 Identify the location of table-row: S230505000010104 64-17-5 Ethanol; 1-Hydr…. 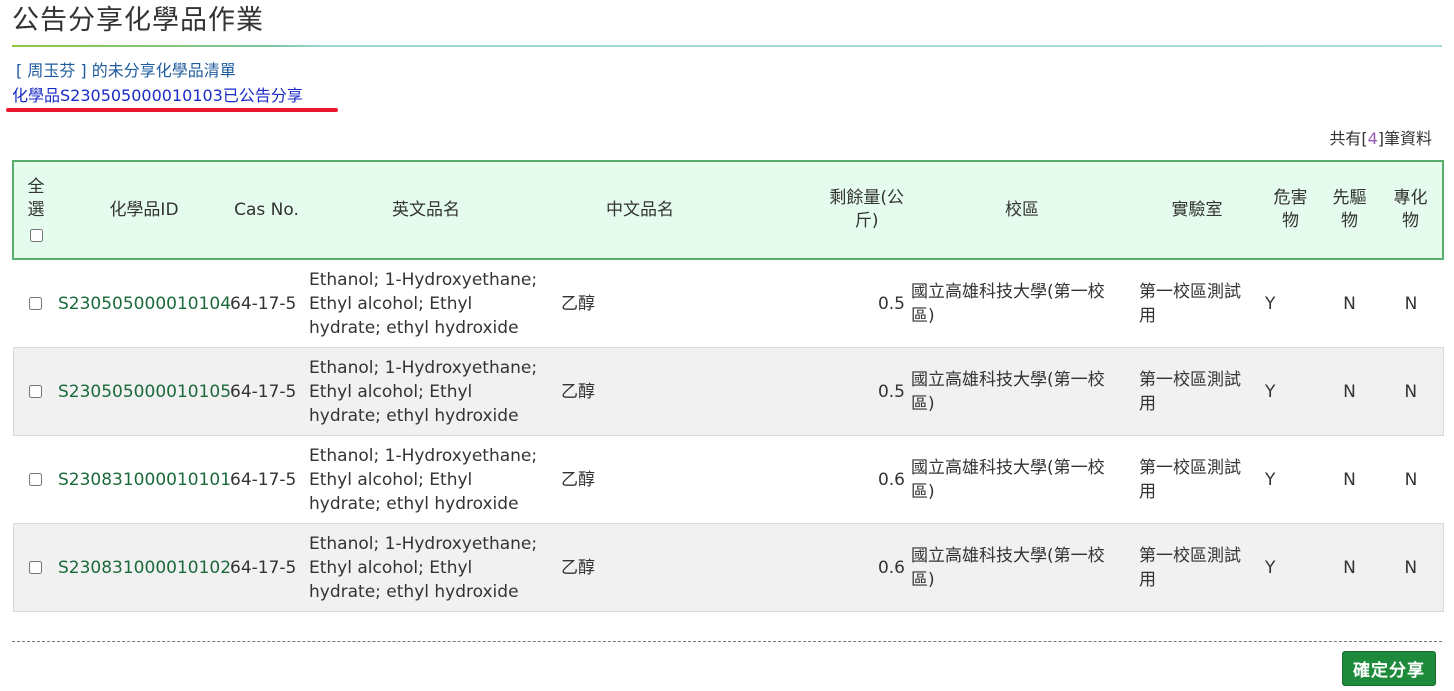
(728, 303).